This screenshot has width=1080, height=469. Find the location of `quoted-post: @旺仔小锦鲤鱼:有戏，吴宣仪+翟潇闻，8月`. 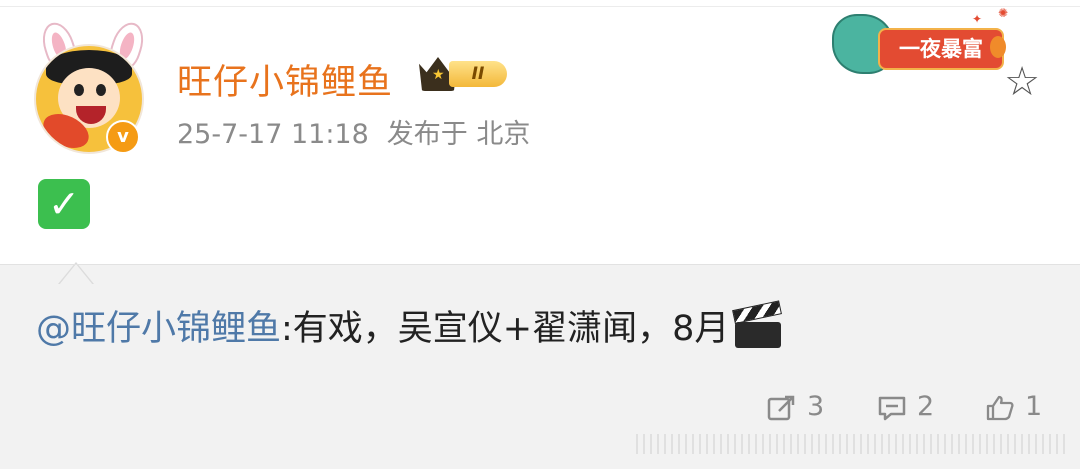

quoted-post: @旺仔小锦鲤鱼:有戏，吴宣仪+翟潇闻，8月 is located at coordinates (409, 325).